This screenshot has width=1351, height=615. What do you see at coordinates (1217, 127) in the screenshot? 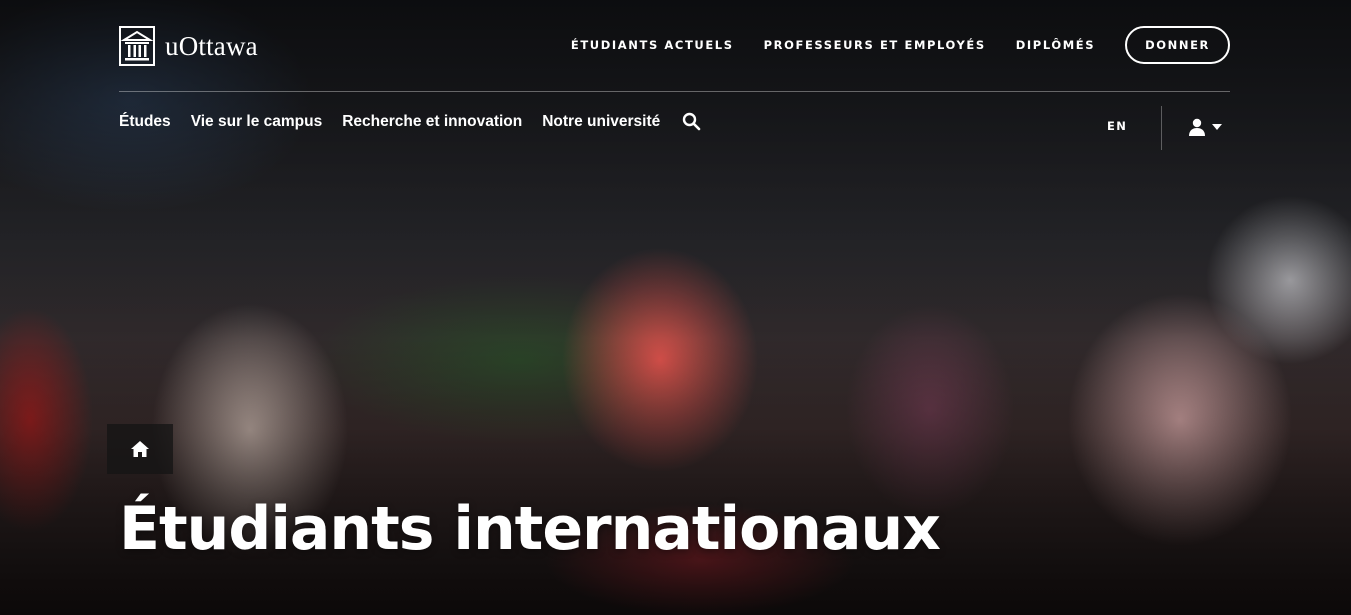
I see `caret-down-icon` at bounding box center [1217, 127].